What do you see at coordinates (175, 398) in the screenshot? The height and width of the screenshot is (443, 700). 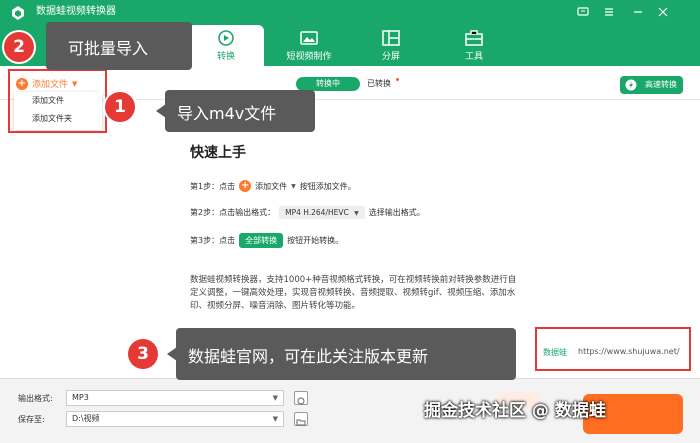 I see `output-format-select: MP3 ▼` at bounding box center [175, 398].